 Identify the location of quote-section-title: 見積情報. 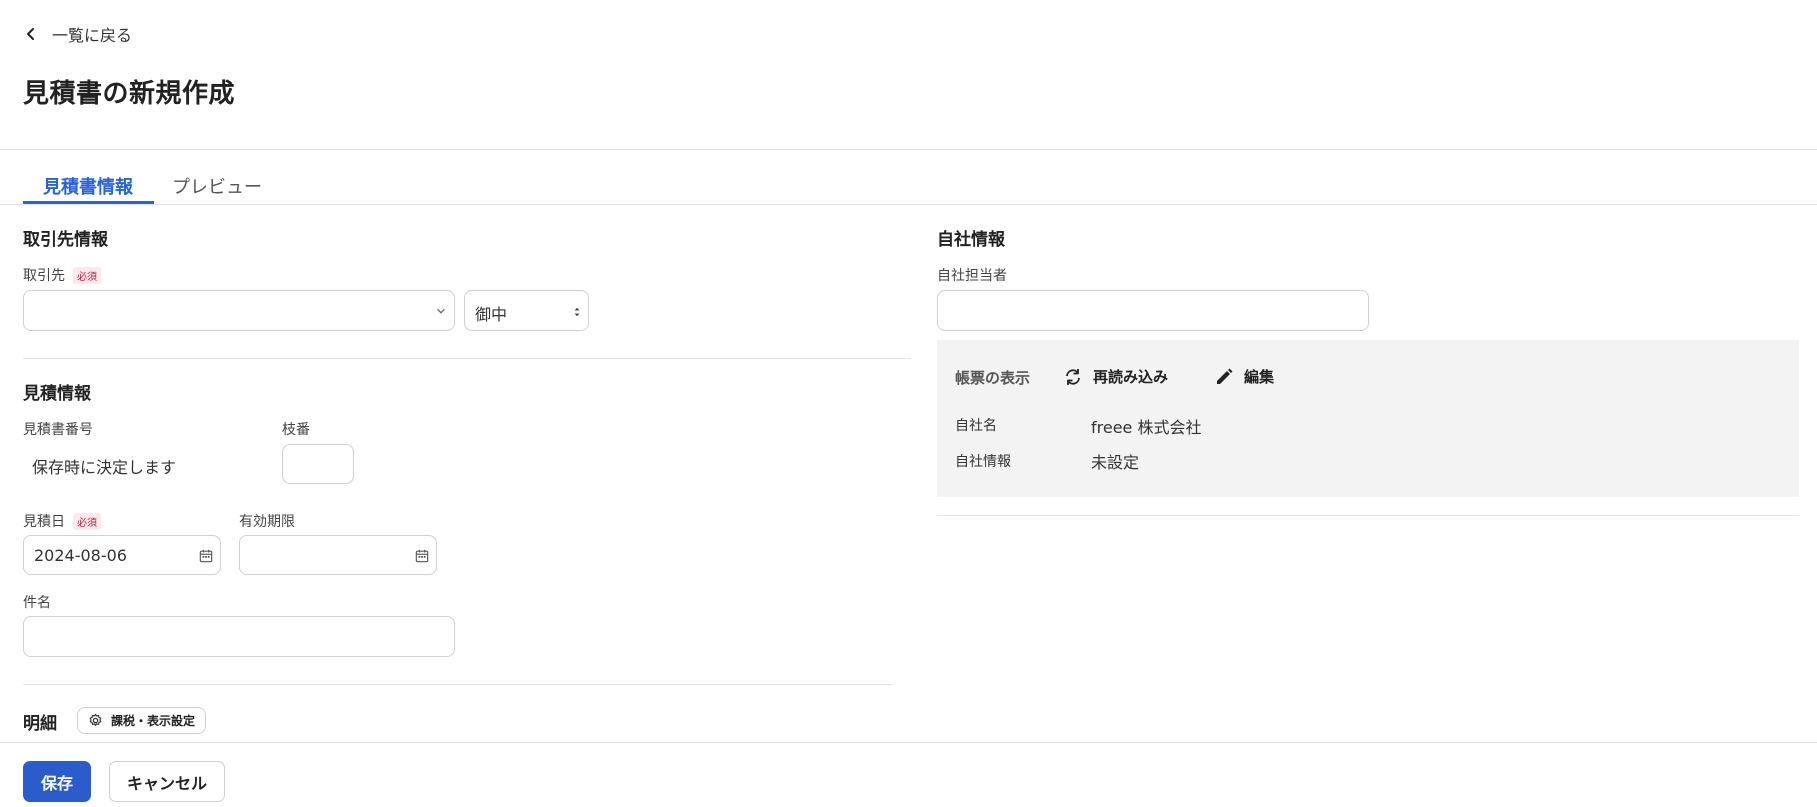
(57, 394).